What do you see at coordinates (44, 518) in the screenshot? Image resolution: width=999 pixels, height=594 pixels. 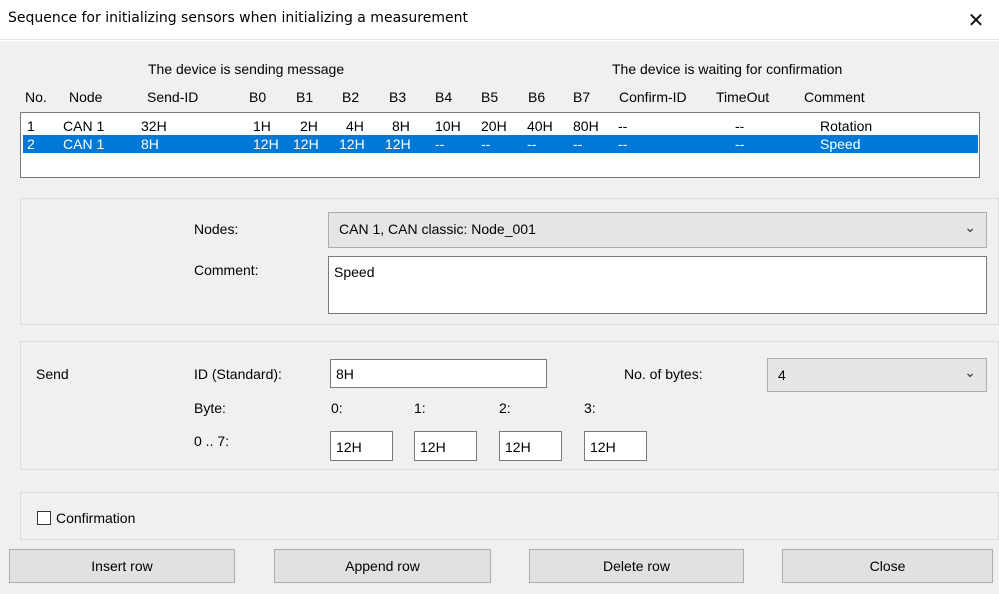 I see `confirmation-checkbox` at bounding box center [44, 518].